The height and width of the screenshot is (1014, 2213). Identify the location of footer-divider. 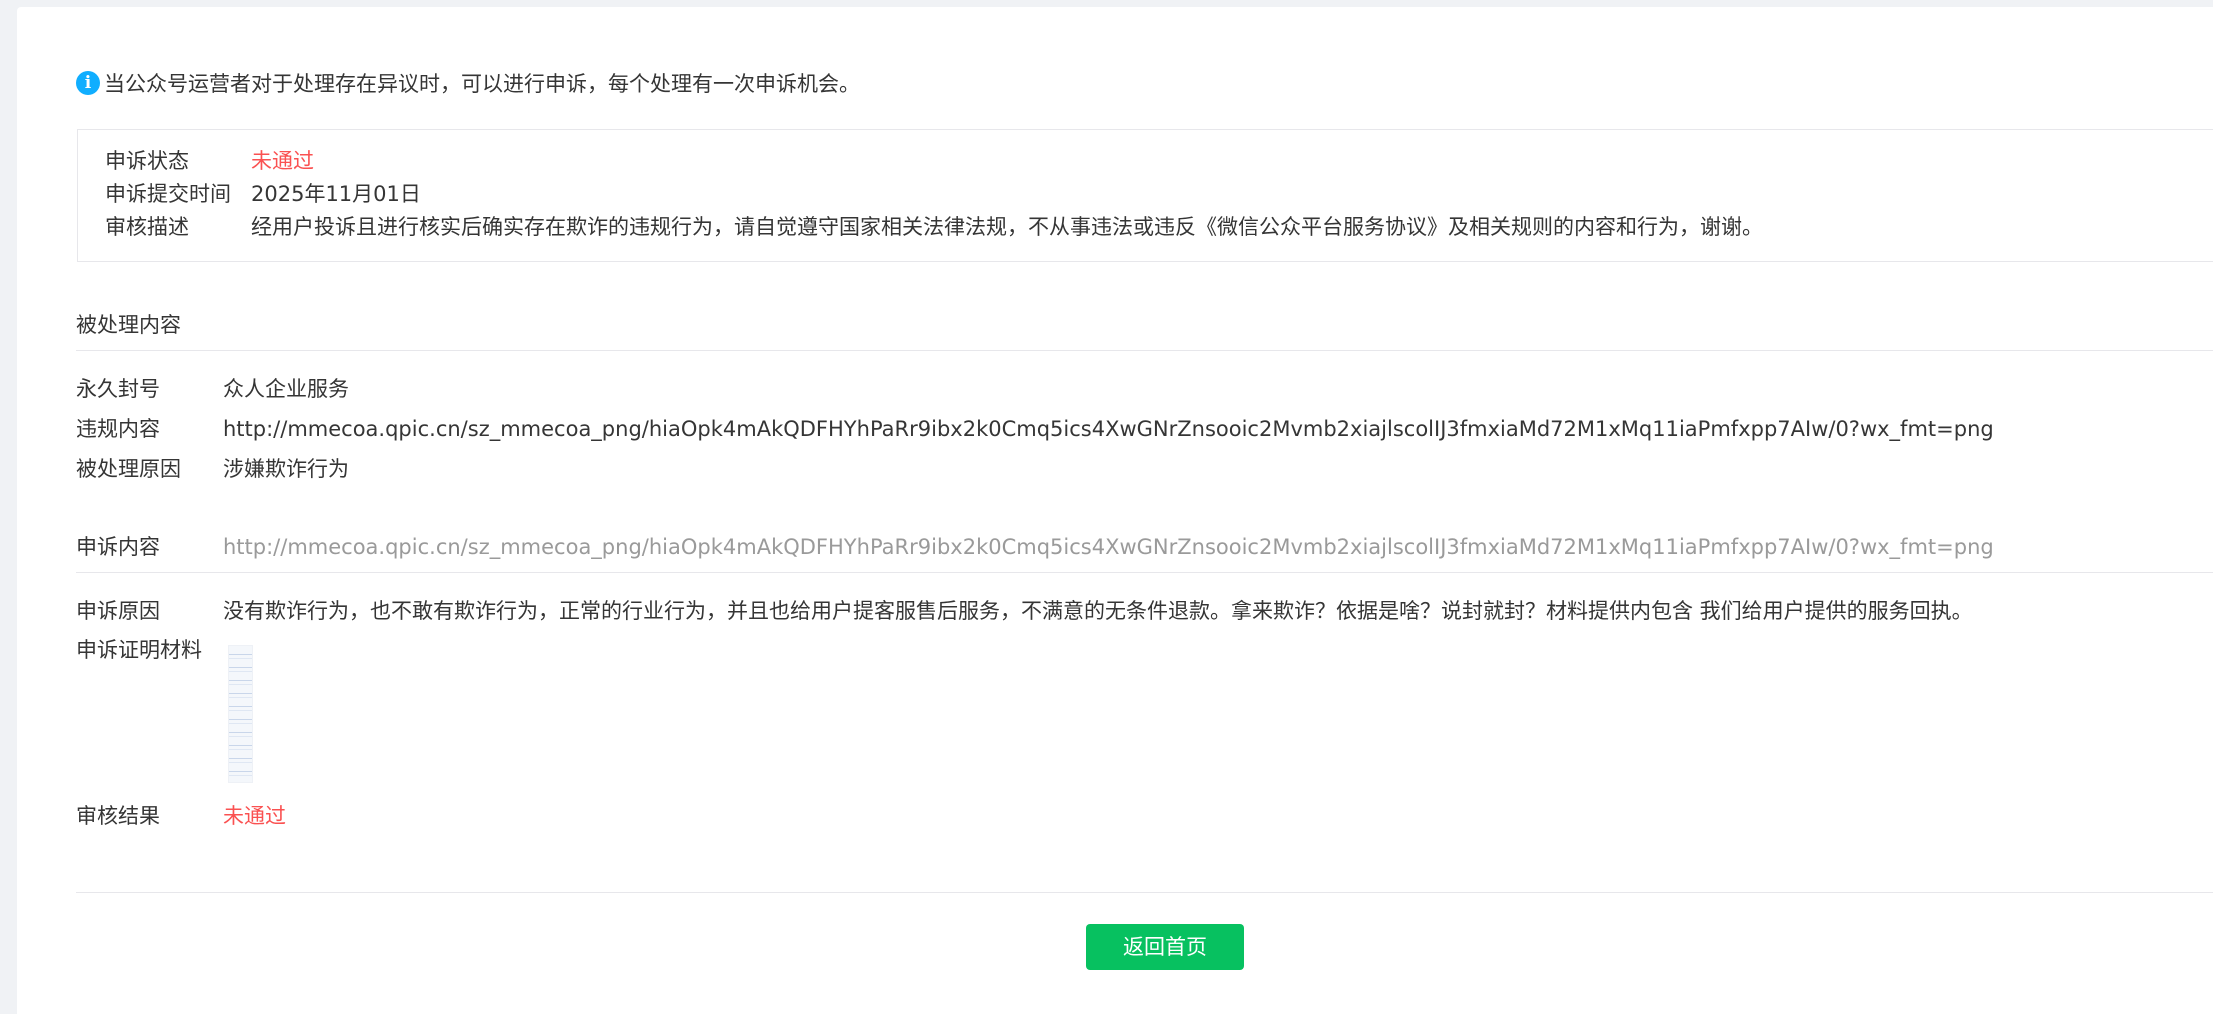
(1144, 892).